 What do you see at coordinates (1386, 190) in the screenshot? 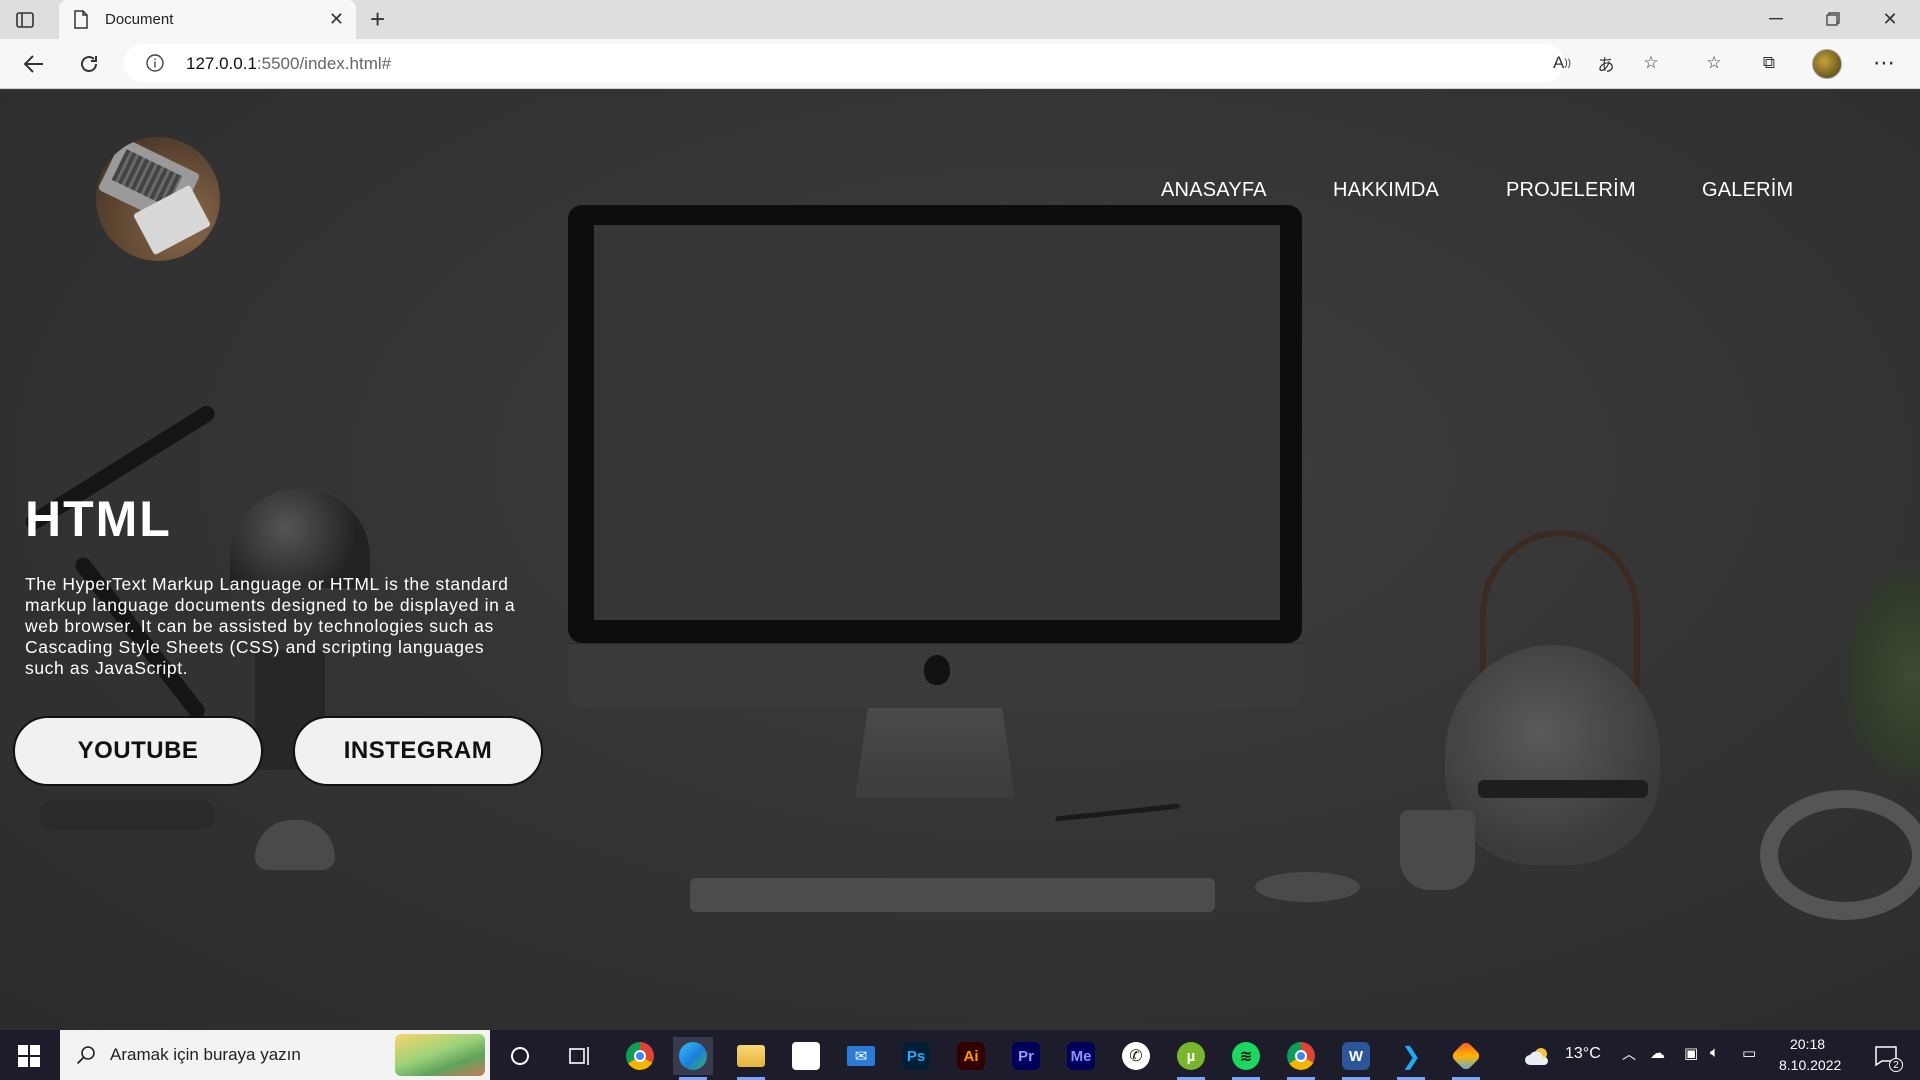
I see `nav-link-hakkimda: HAKKIMDA` at bounding box center [1386, 190].